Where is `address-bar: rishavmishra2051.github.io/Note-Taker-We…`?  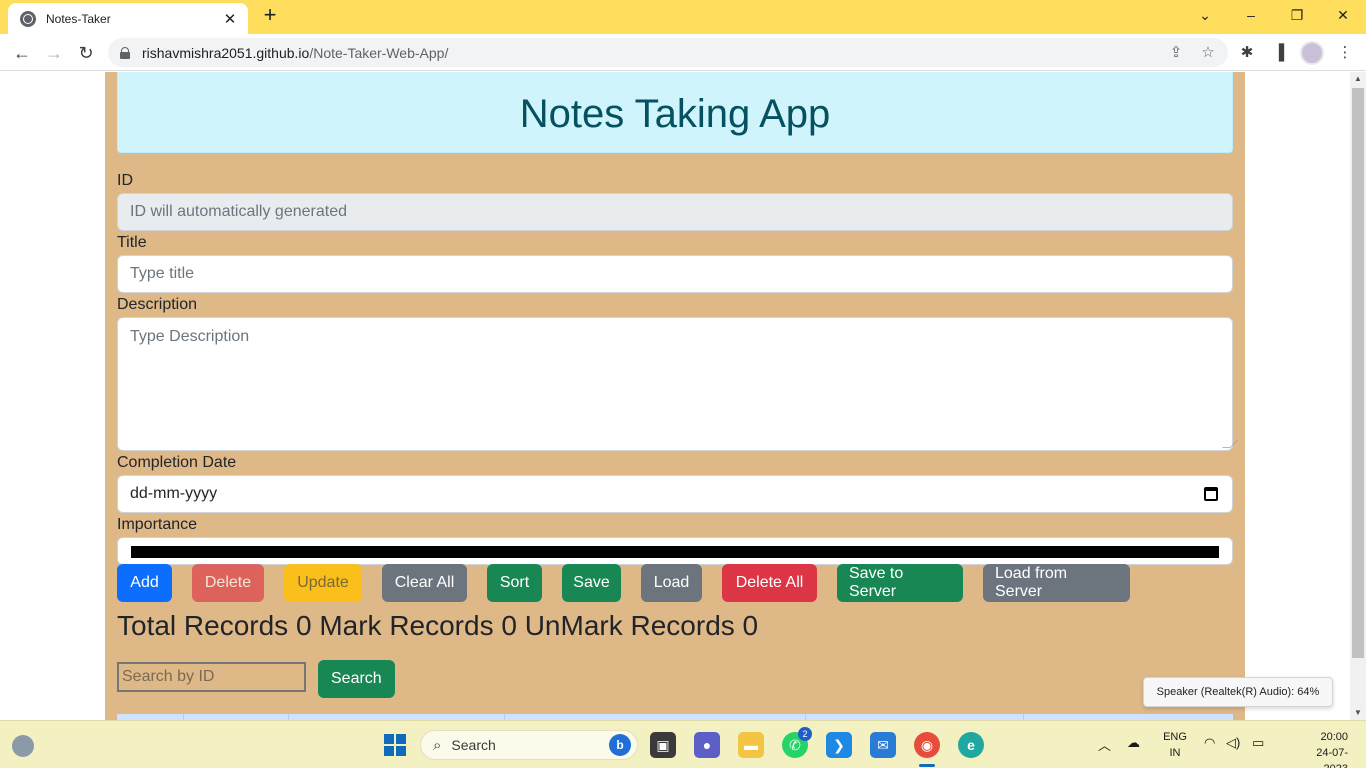 address-bar: rishavmishra2051.github.io/Note-Taker-We… is located at coordinates (668, 52).